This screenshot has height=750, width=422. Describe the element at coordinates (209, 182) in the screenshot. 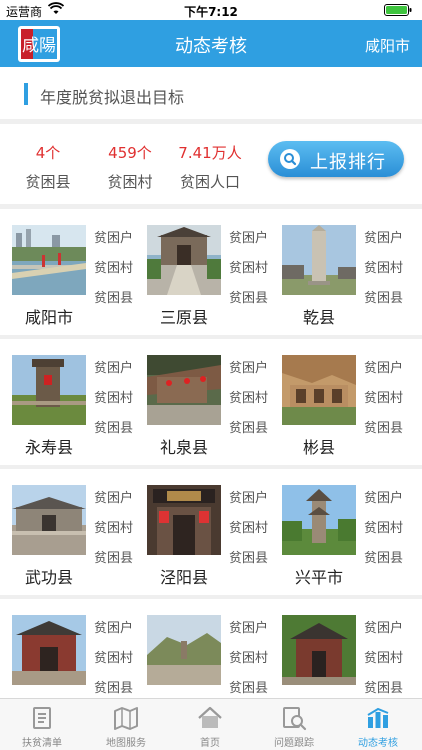

I see `stat-label: 贫困人口` at that location.